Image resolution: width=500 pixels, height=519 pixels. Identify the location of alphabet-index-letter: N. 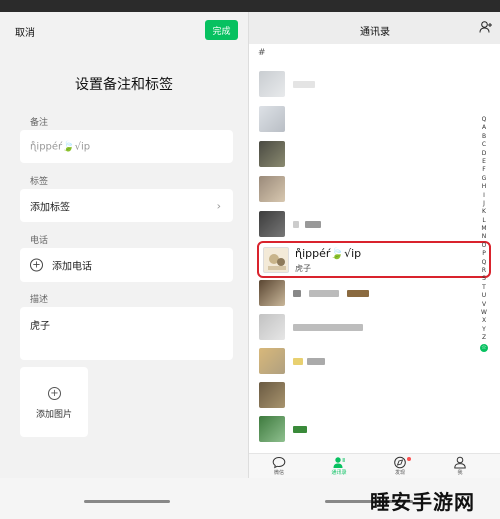
(484, 237).